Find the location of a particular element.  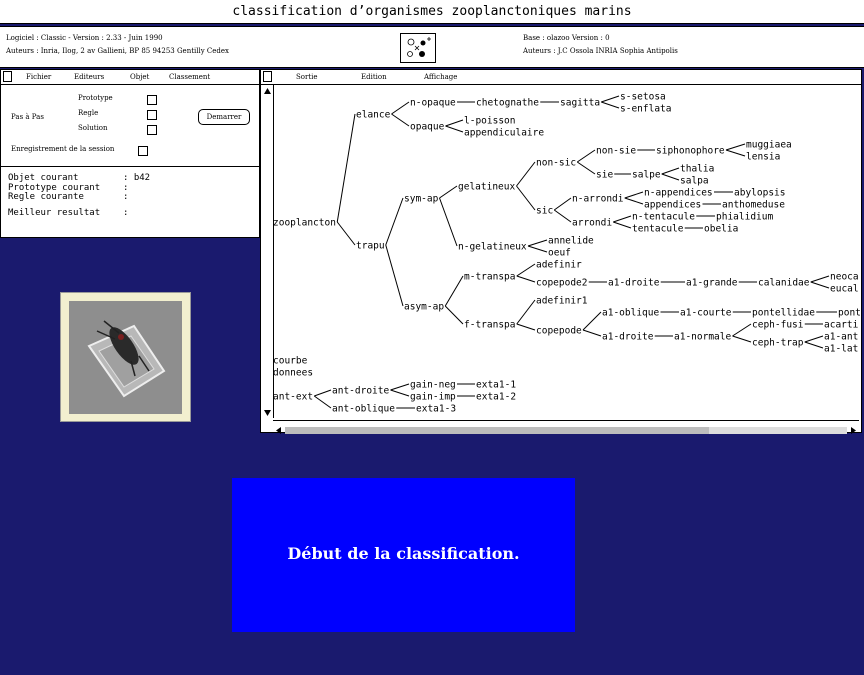

tree-node-oeuf: oeuf is located at coordinates (559, 253).